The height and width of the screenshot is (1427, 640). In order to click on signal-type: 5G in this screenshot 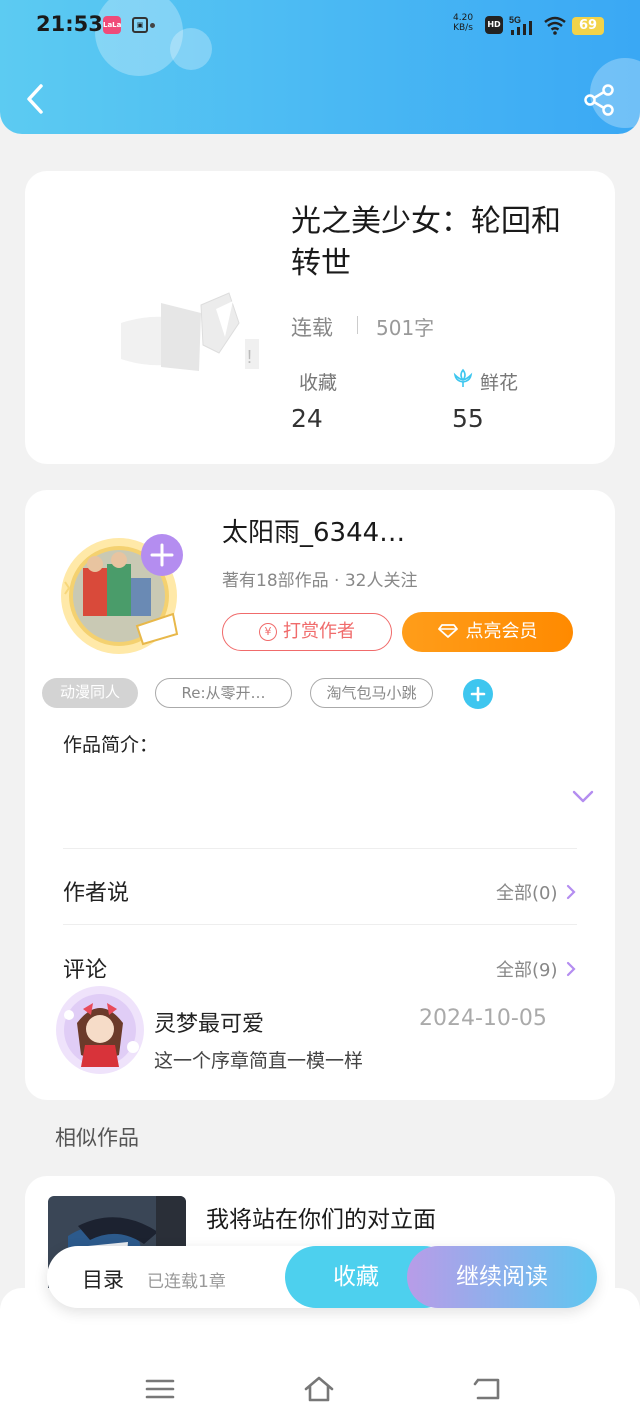, I will do `click(515, 20)`.